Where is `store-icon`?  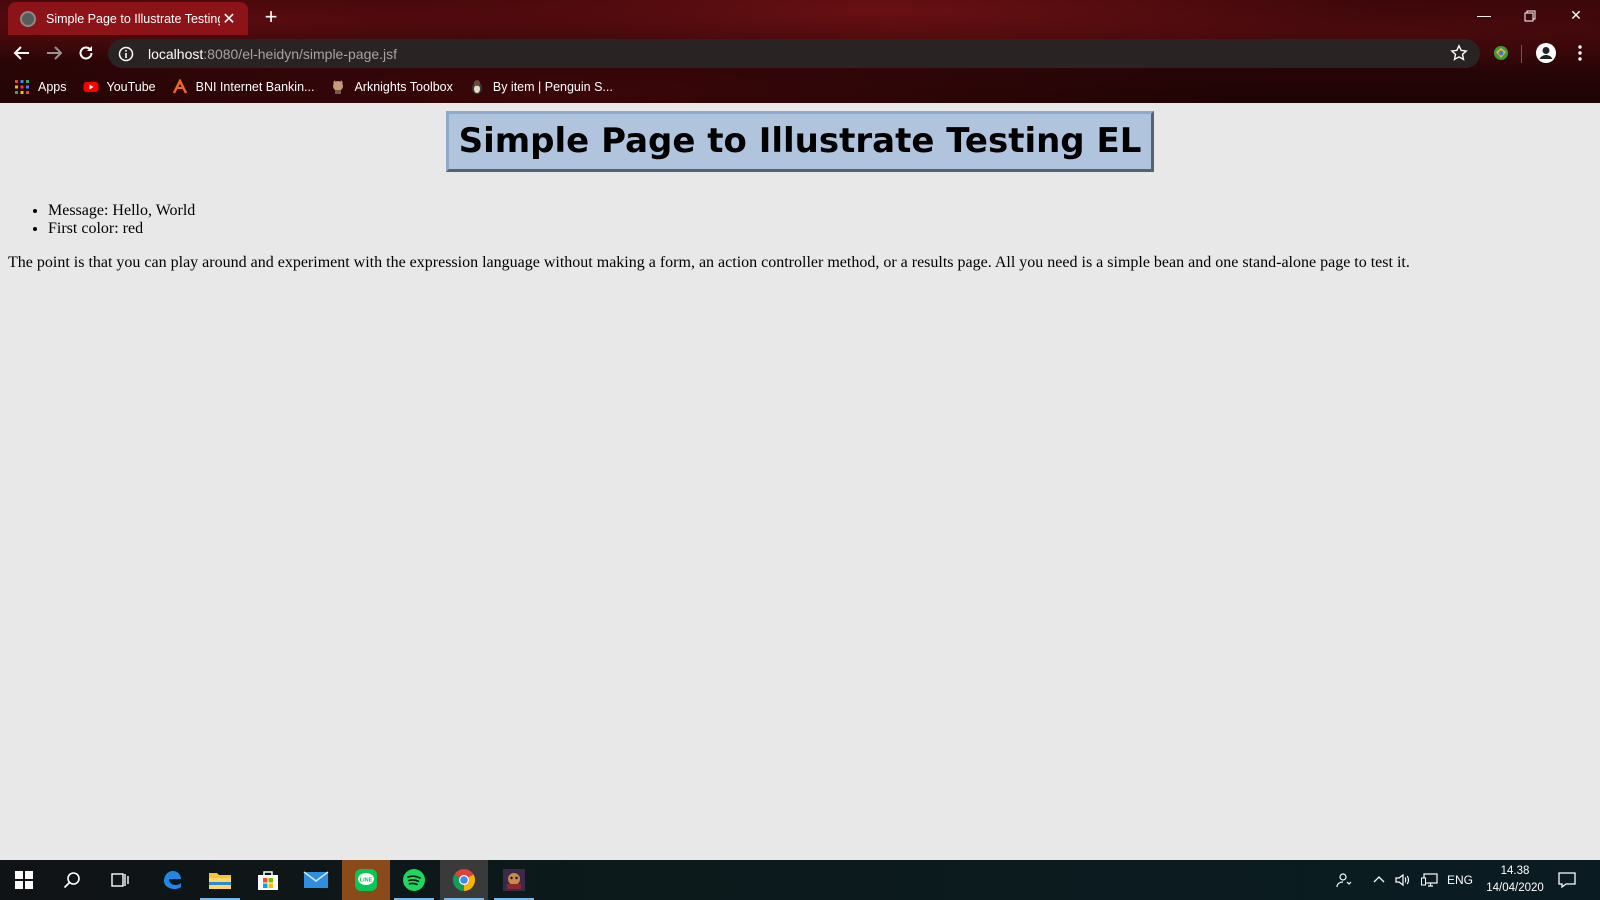
store-icon is located at coordinates (268, 880).